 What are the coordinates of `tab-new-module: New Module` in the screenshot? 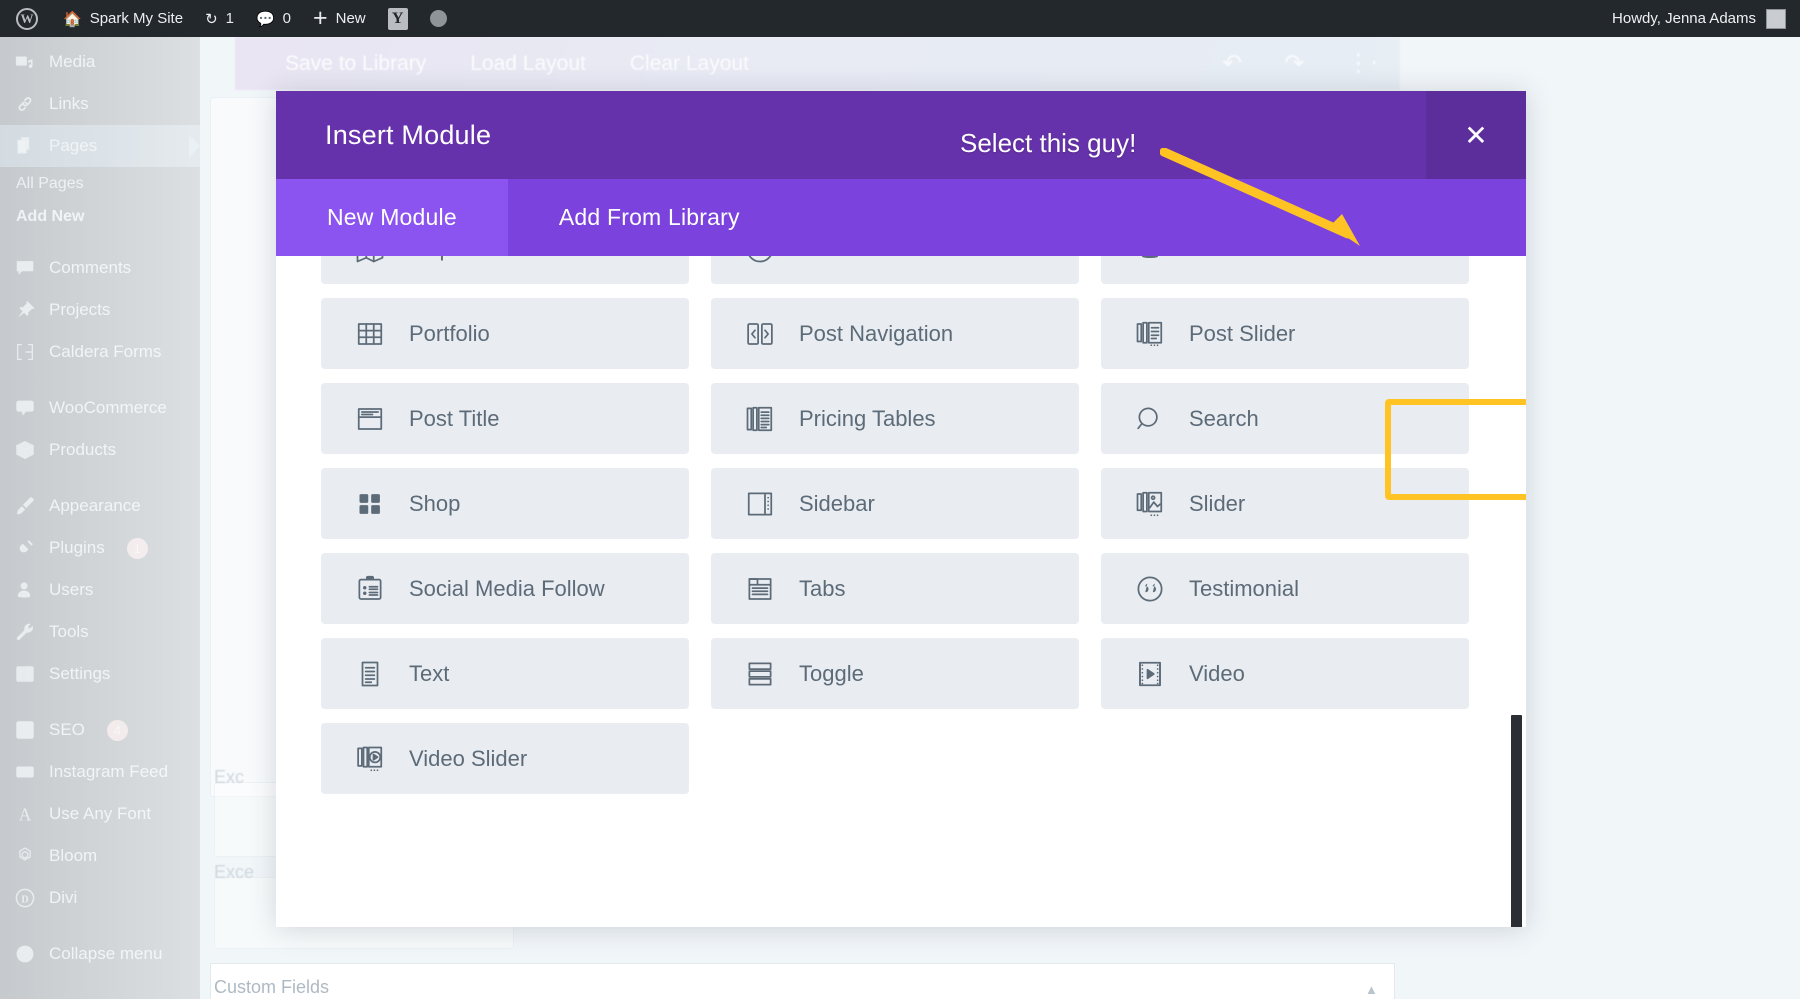 It's located at (392, 217).